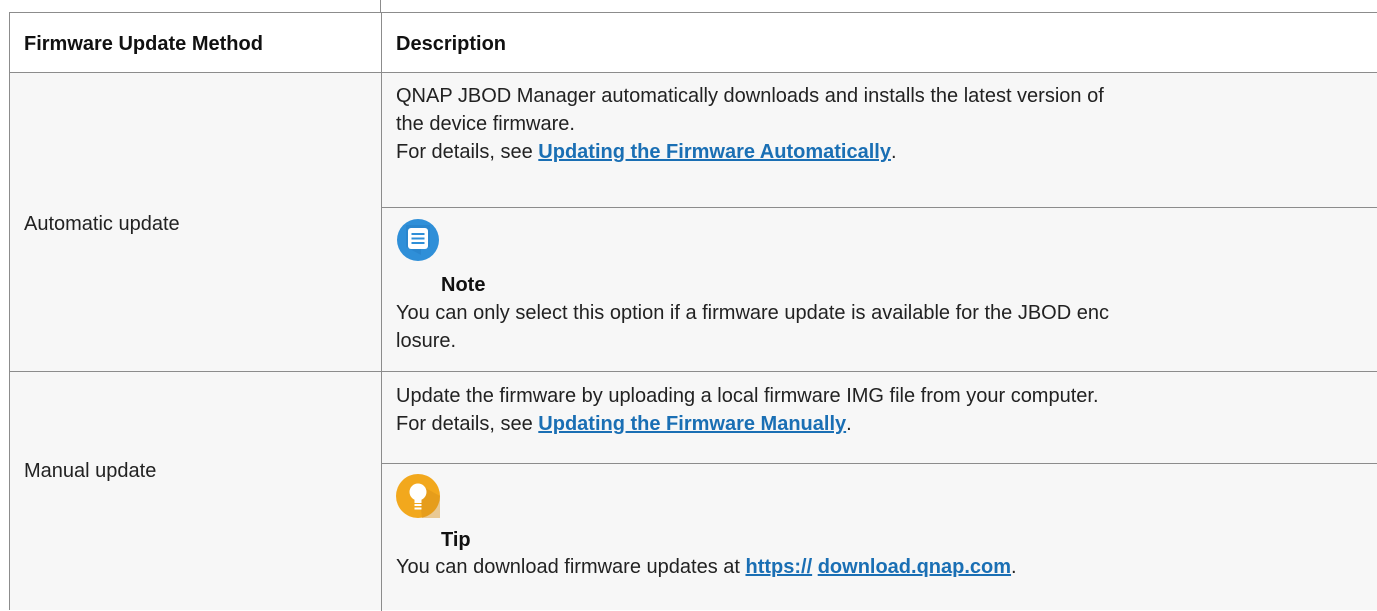 The height and width of the screenshot is (611, 1377). I want to click on note-line2: losure., so click(426, 341).